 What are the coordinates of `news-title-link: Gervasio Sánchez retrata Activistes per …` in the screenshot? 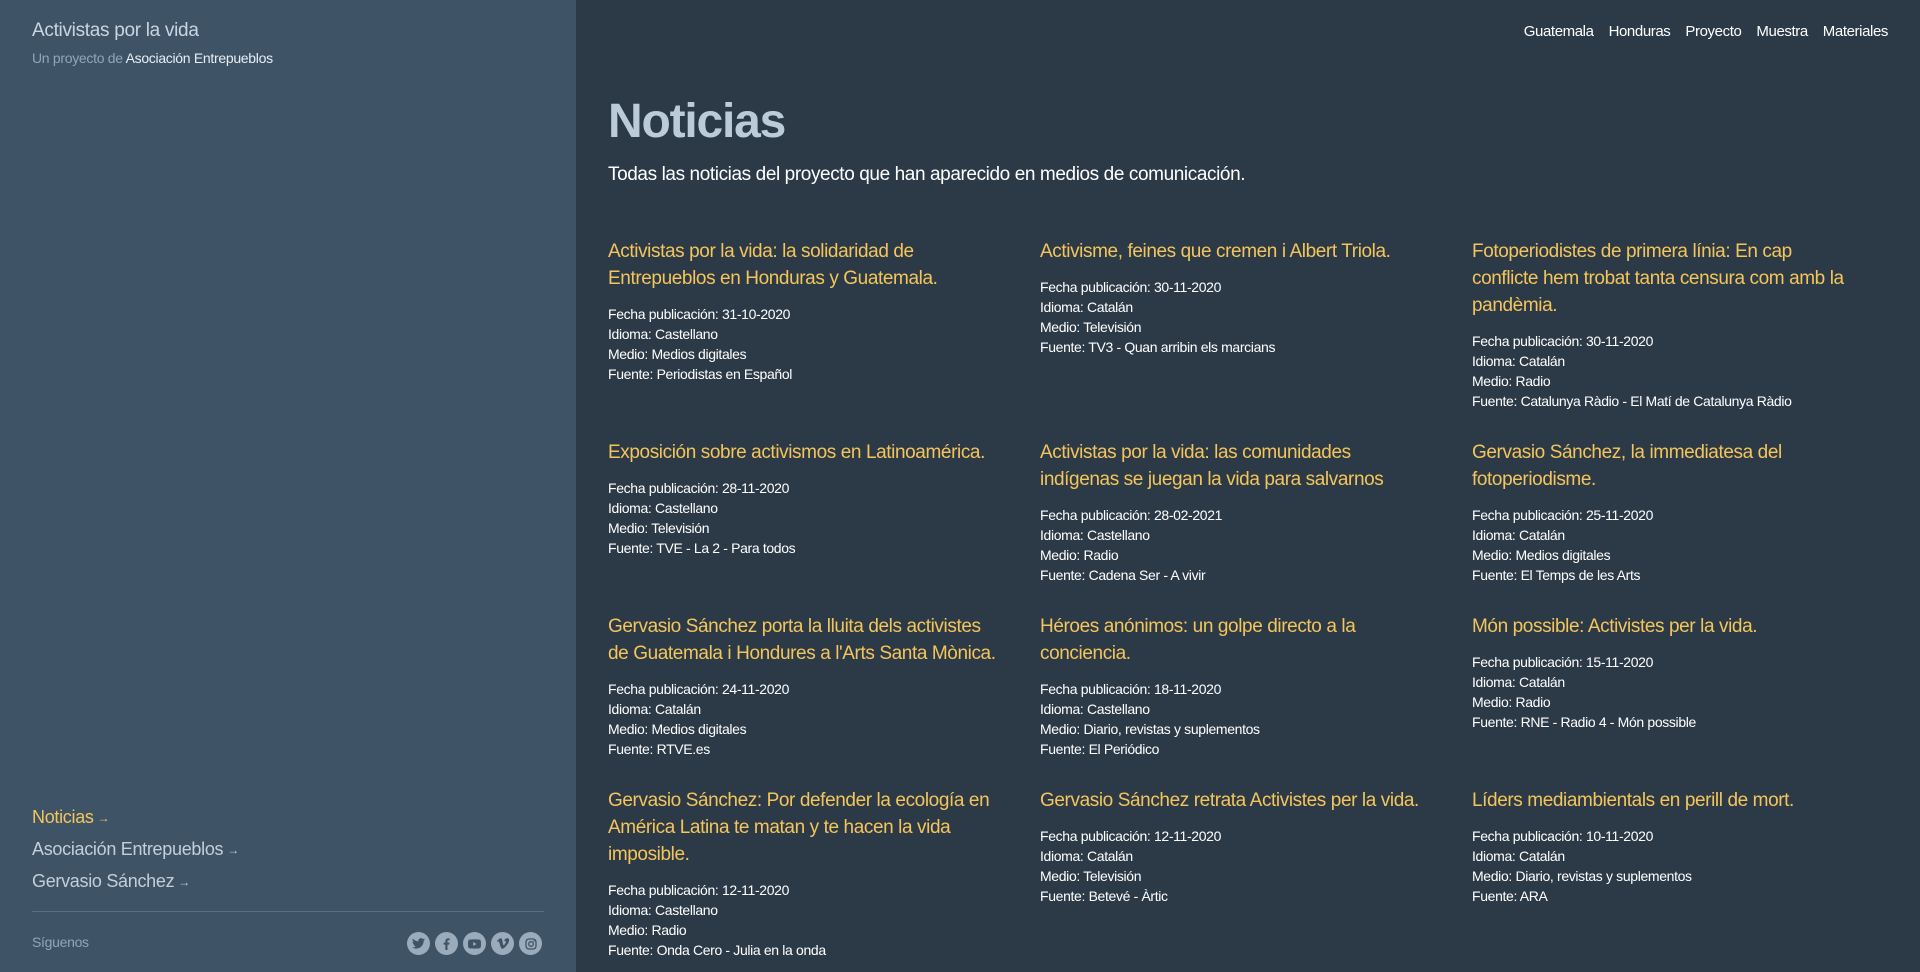 It's located at (1236, 800).